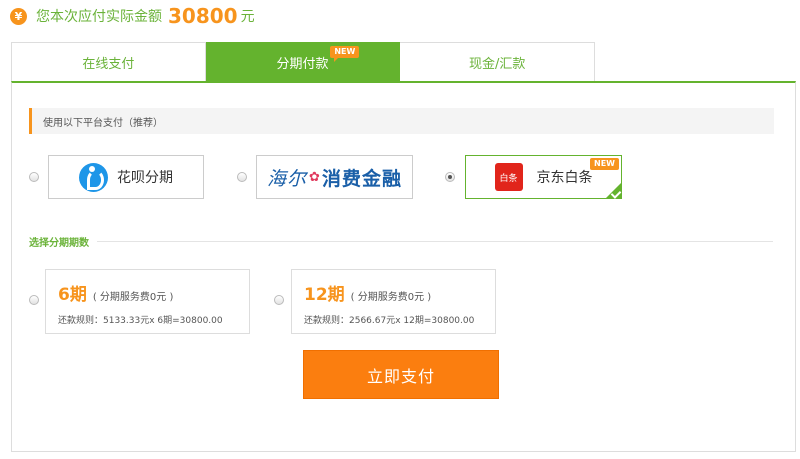 The height and width of the screenshot is (459, 800). I want to click on radio-huabei, so click(34, 177).